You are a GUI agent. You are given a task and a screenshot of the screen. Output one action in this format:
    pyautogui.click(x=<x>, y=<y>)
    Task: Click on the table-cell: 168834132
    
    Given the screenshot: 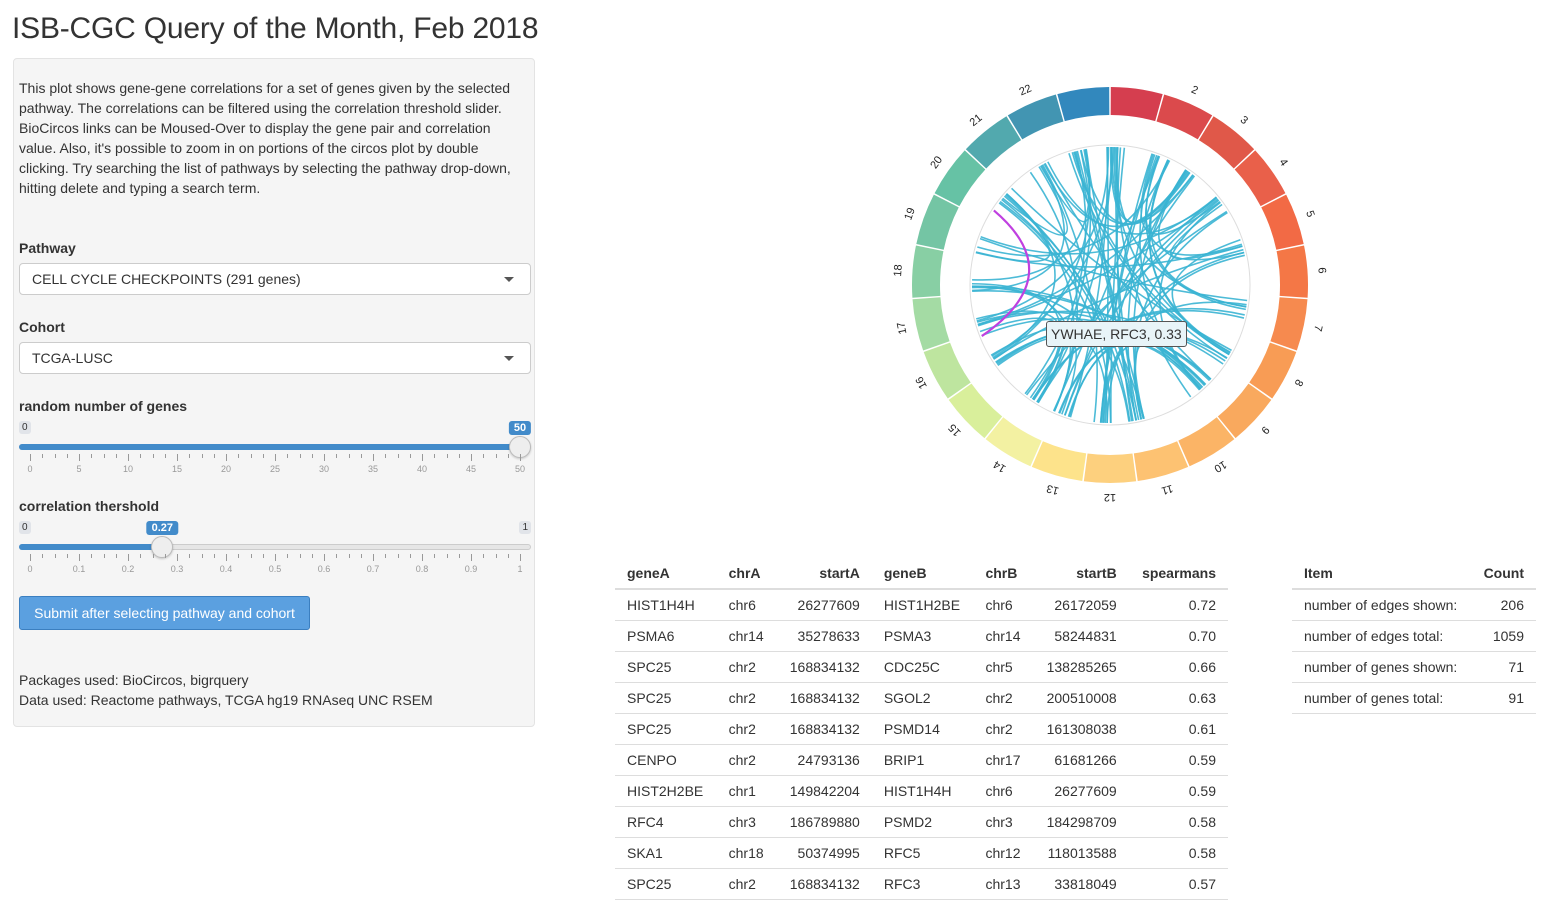 What is the action you would take?
    pyautogui.click(x=824, y=729)
    